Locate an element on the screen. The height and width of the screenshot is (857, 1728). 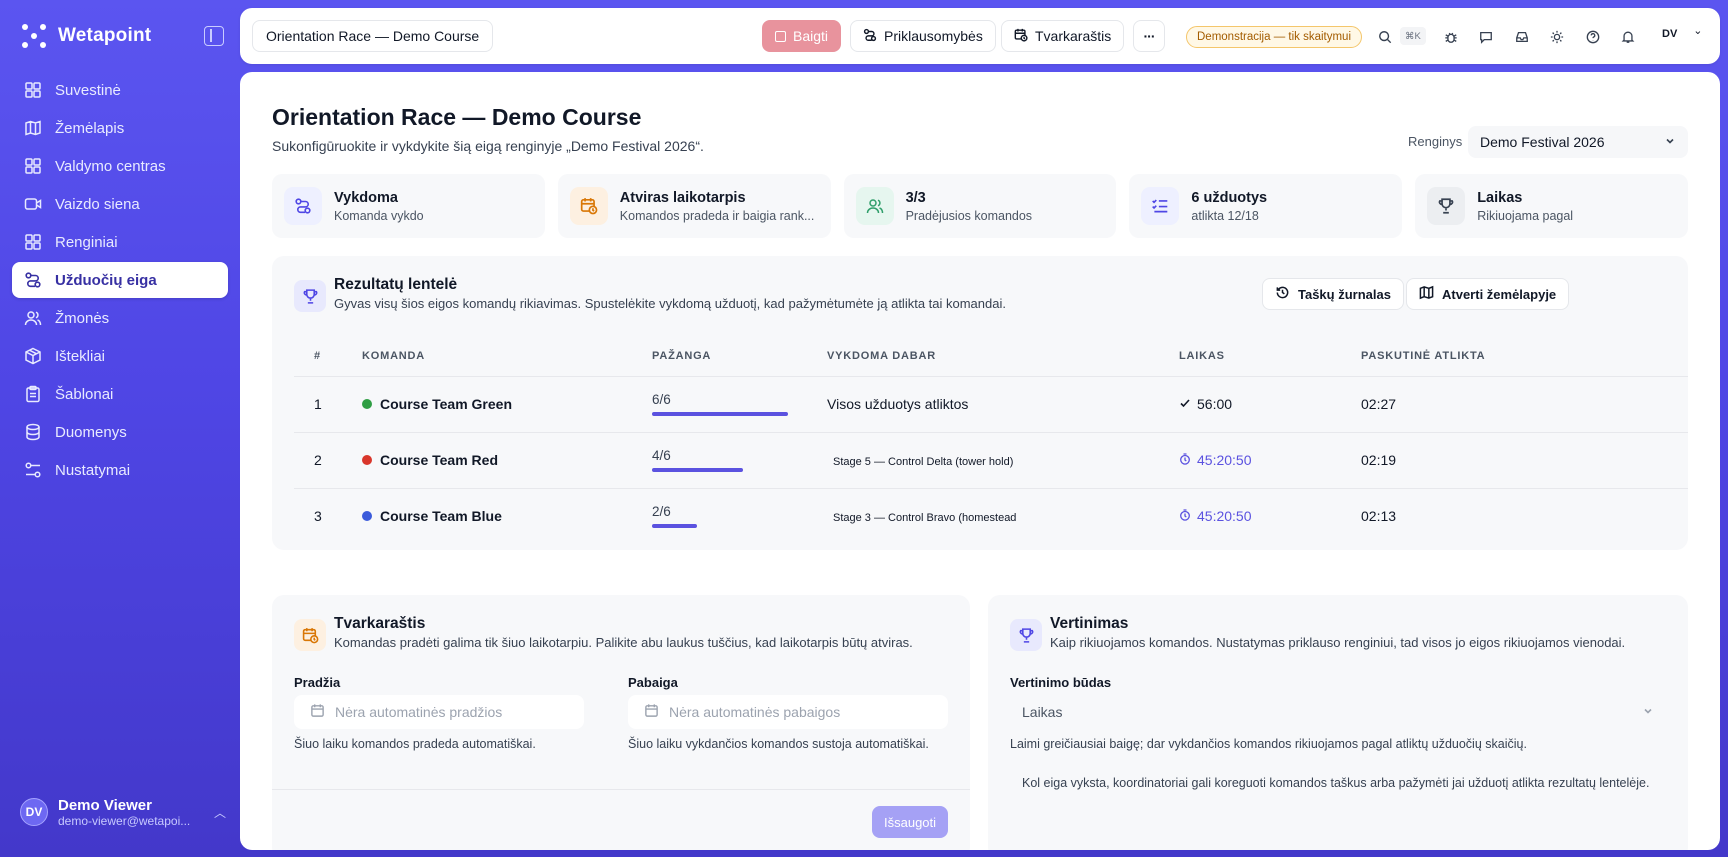
current-task: Stage 5 — Control Delta (tower hold) is located at coordinates (920, 462).